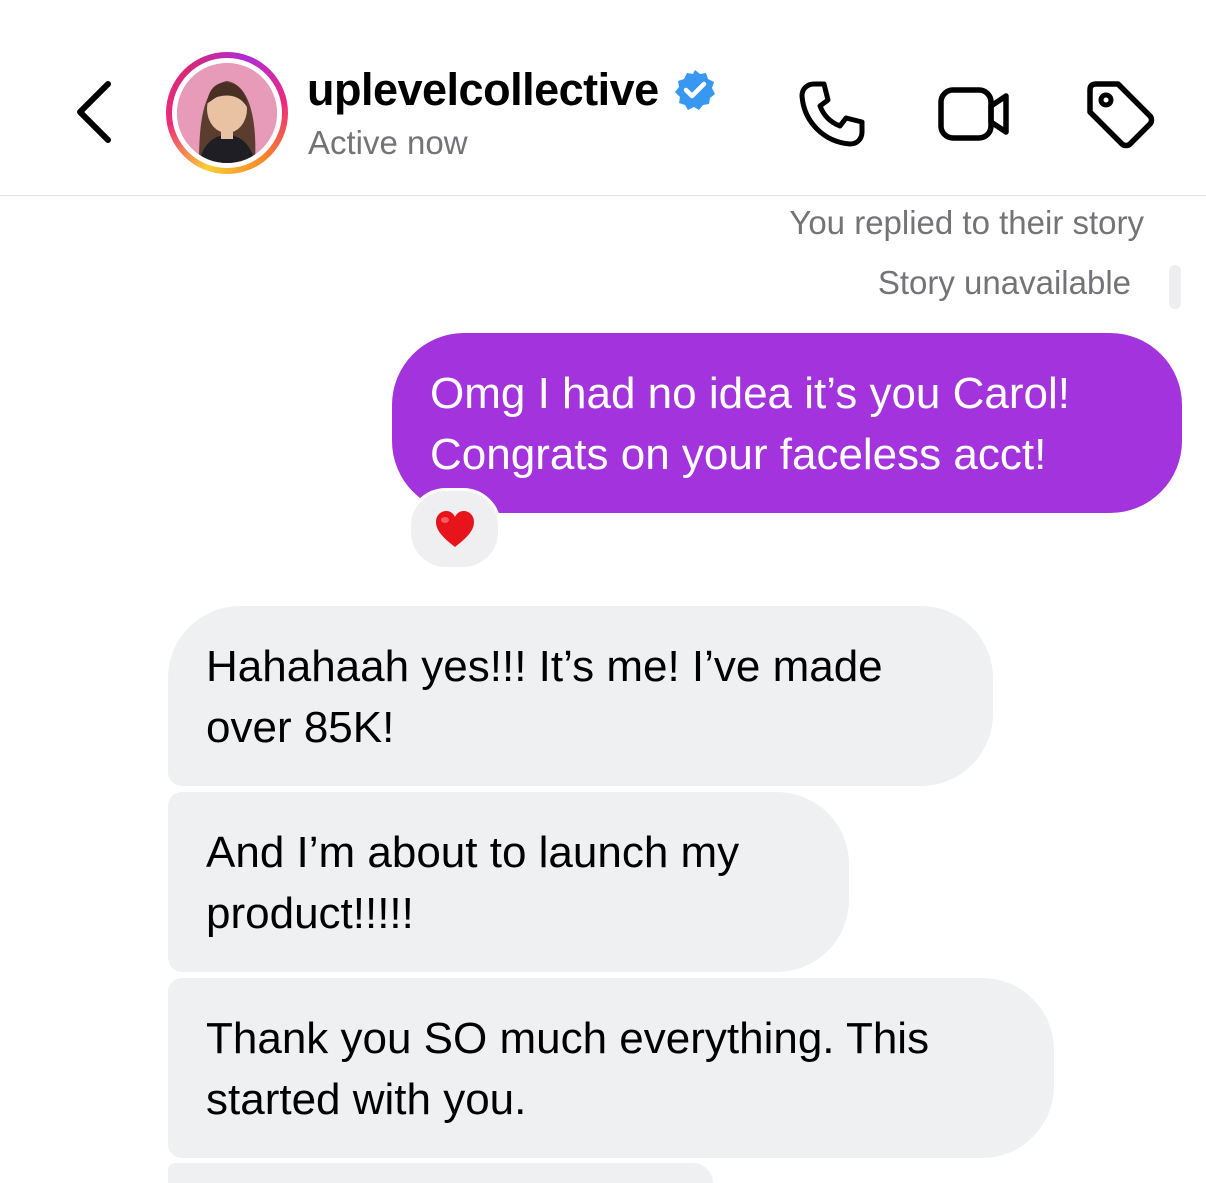 The width and height of the screenshot is (1206, 1183). Describe the element at coordinates (738, 454) in the screenshot. I see `message-line: Congrats on your faceless acct!` at that location.